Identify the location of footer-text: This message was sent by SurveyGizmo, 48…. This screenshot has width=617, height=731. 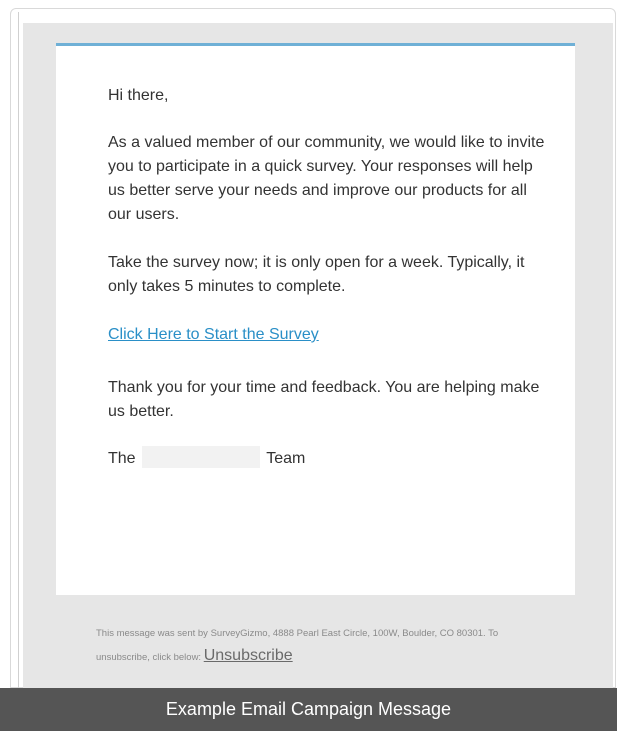
(297, 645).